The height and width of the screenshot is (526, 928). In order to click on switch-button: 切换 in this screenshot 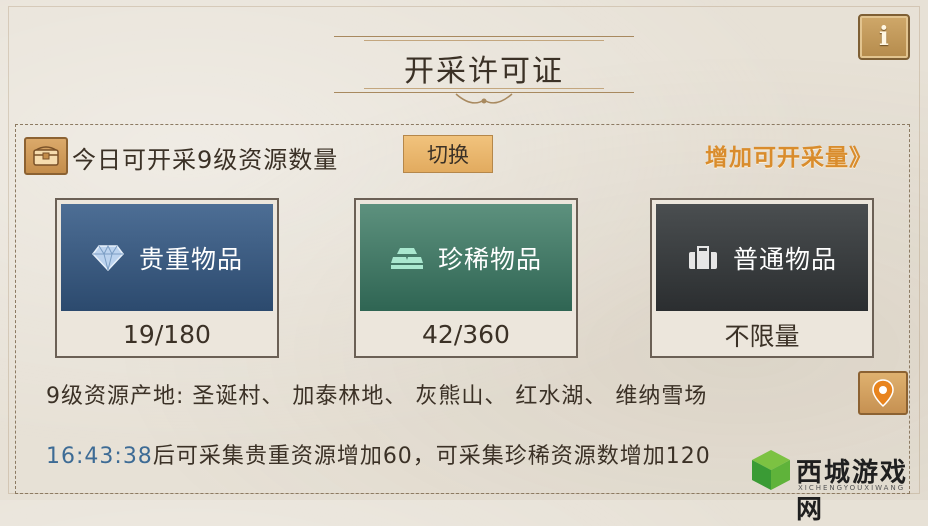, I will do `click(448, 154)`.